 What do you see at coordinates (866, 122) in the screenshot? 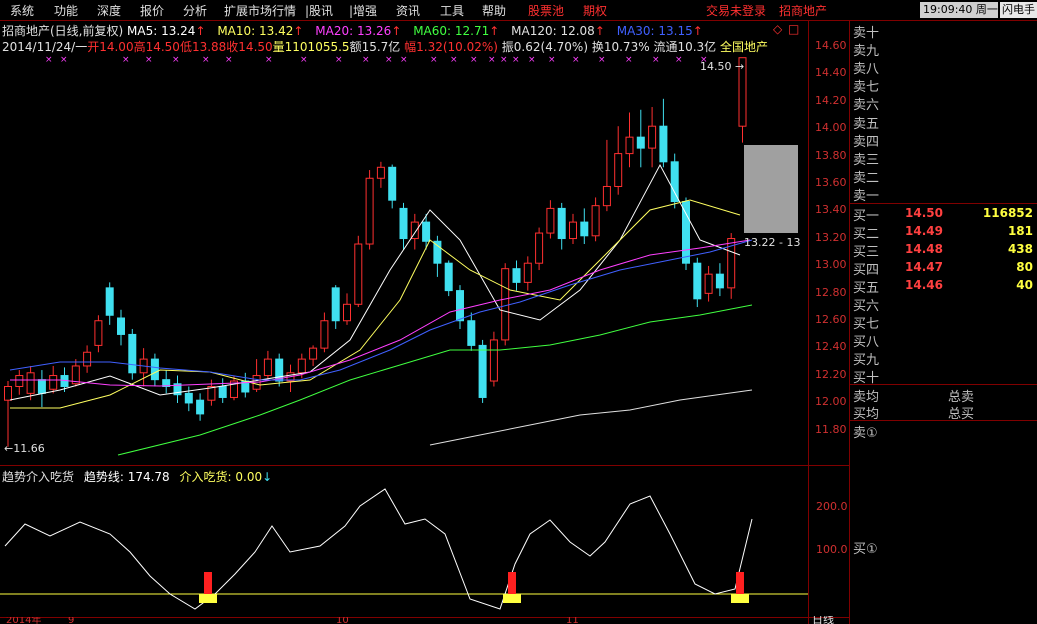
I see `orderbook-sell-row: 卖五` at bounding box center [866, 122].